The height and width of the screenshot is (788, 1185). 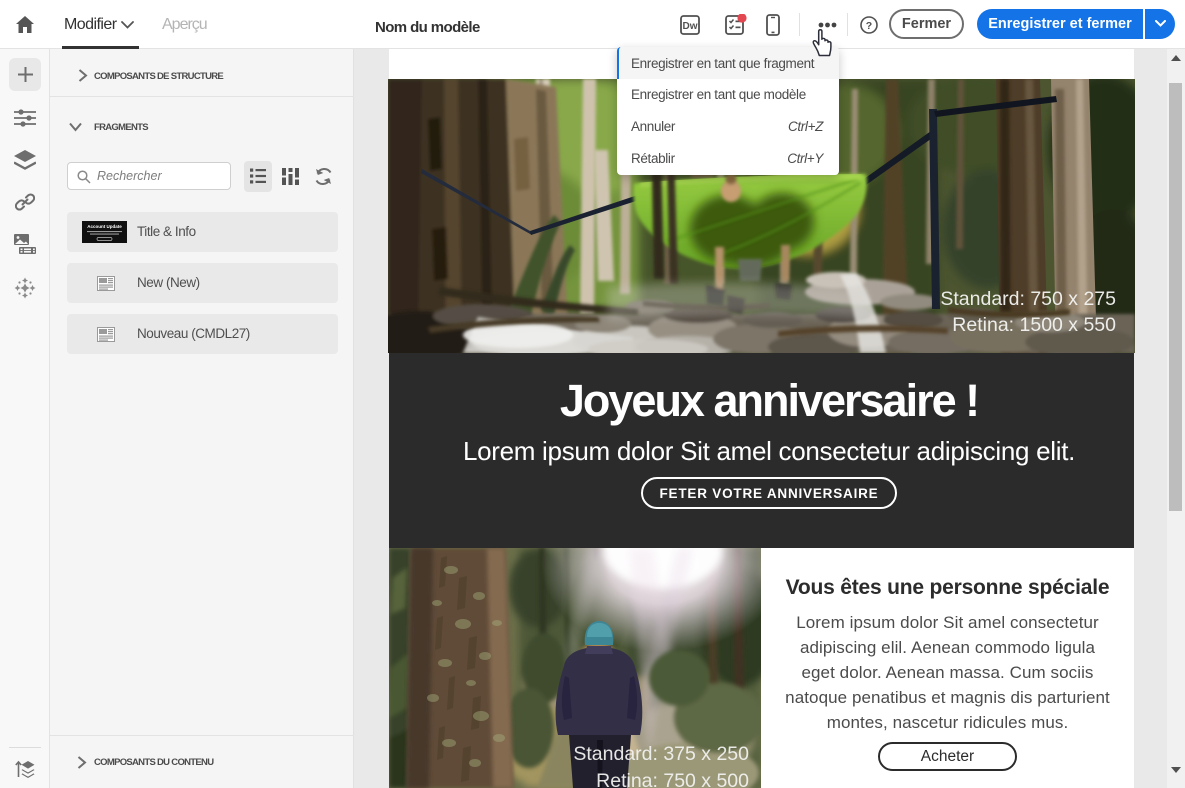 What do you see at coordinates (104, 226) in the screenshot?
I see `svg-text: Account Update` at bounding box center [104, 226].